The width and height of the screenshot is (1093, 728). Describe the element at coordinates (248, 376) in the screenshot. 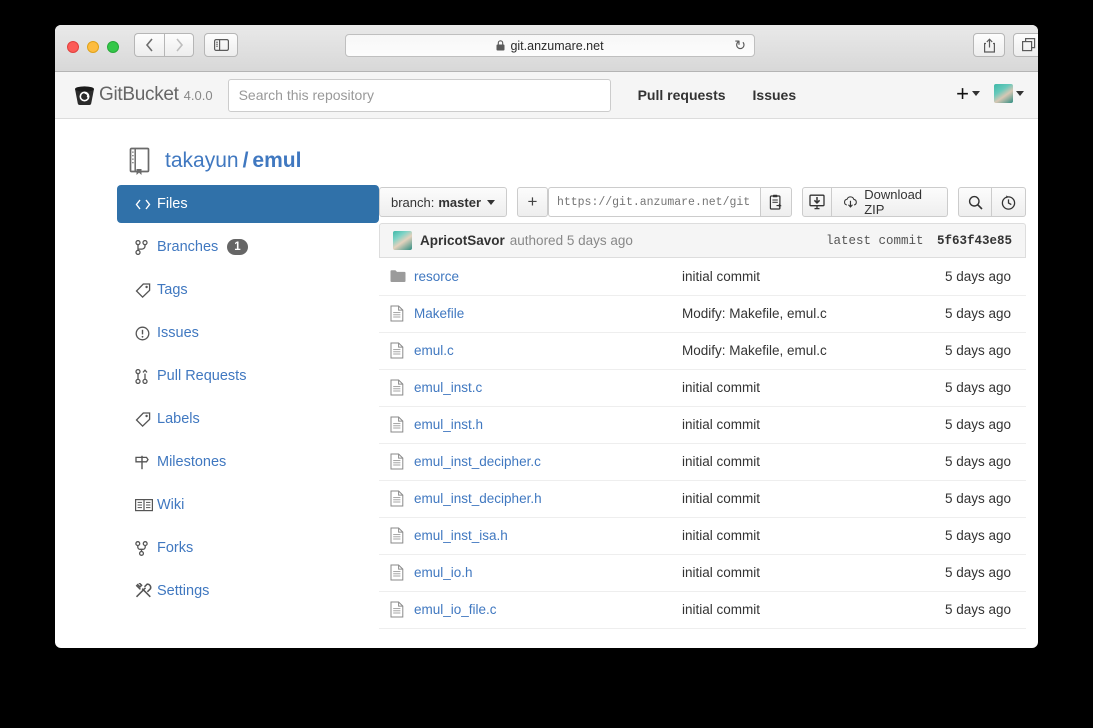

I see `sidebar-item-pull-requests: Pull Requests` at that location.